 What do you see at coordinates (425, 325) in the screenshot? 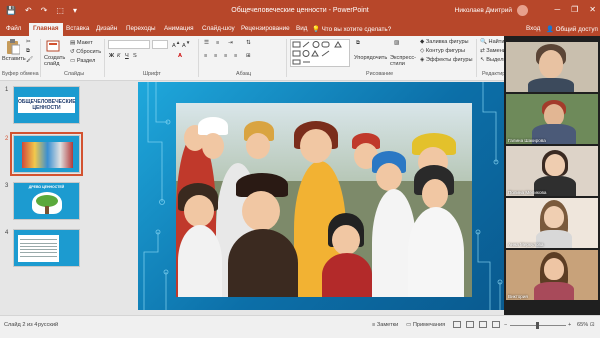
I see `comments-button: ▭ Примечания` at bounding box center [425, 325].